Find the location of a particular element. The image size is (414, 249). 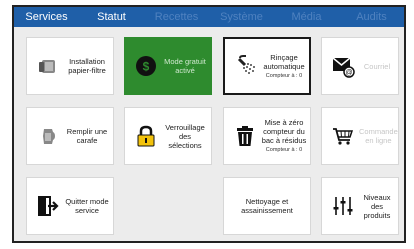

email-tile: @ Courriel is located at coordinates (360, 66).